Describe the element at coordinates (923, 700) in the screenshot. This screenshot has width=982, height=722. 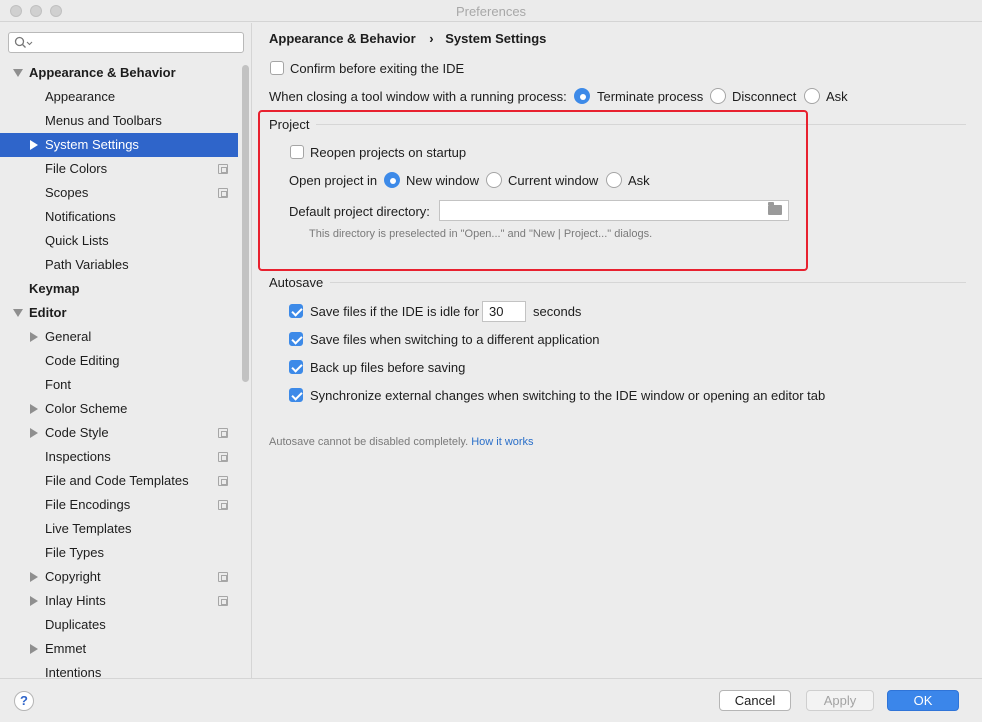
I see `ok-button: OK` at that location.